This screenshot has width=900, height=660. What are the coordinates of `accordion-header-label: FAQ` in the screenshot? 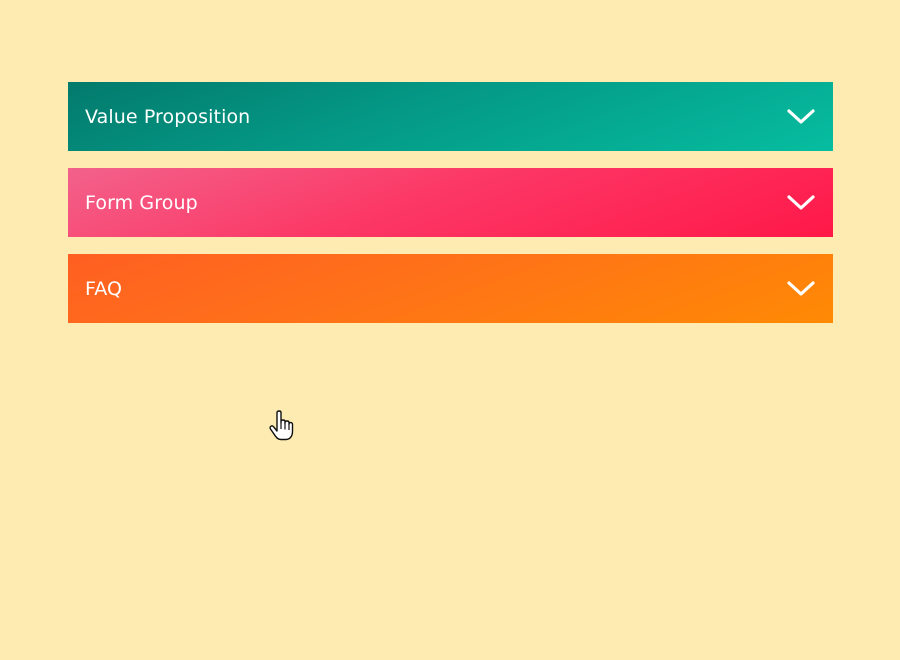 It's located at (104, 288).